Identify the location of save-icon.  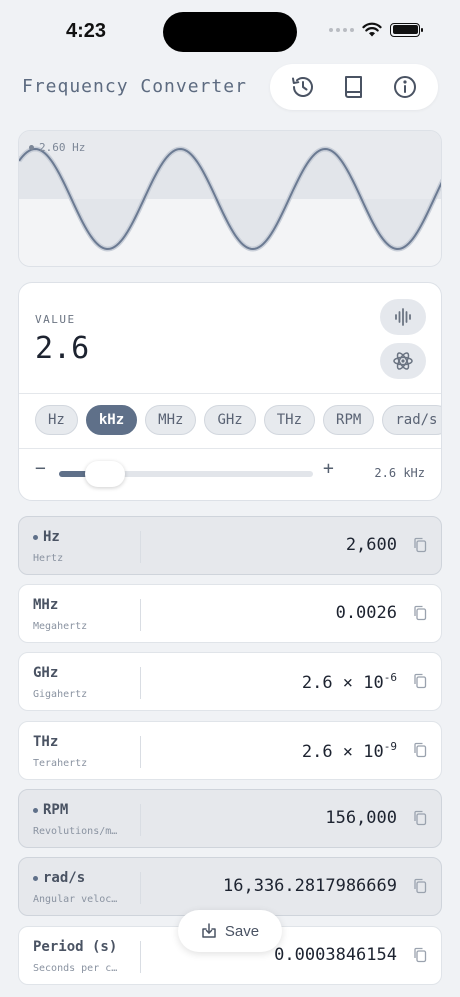
(209, 930).